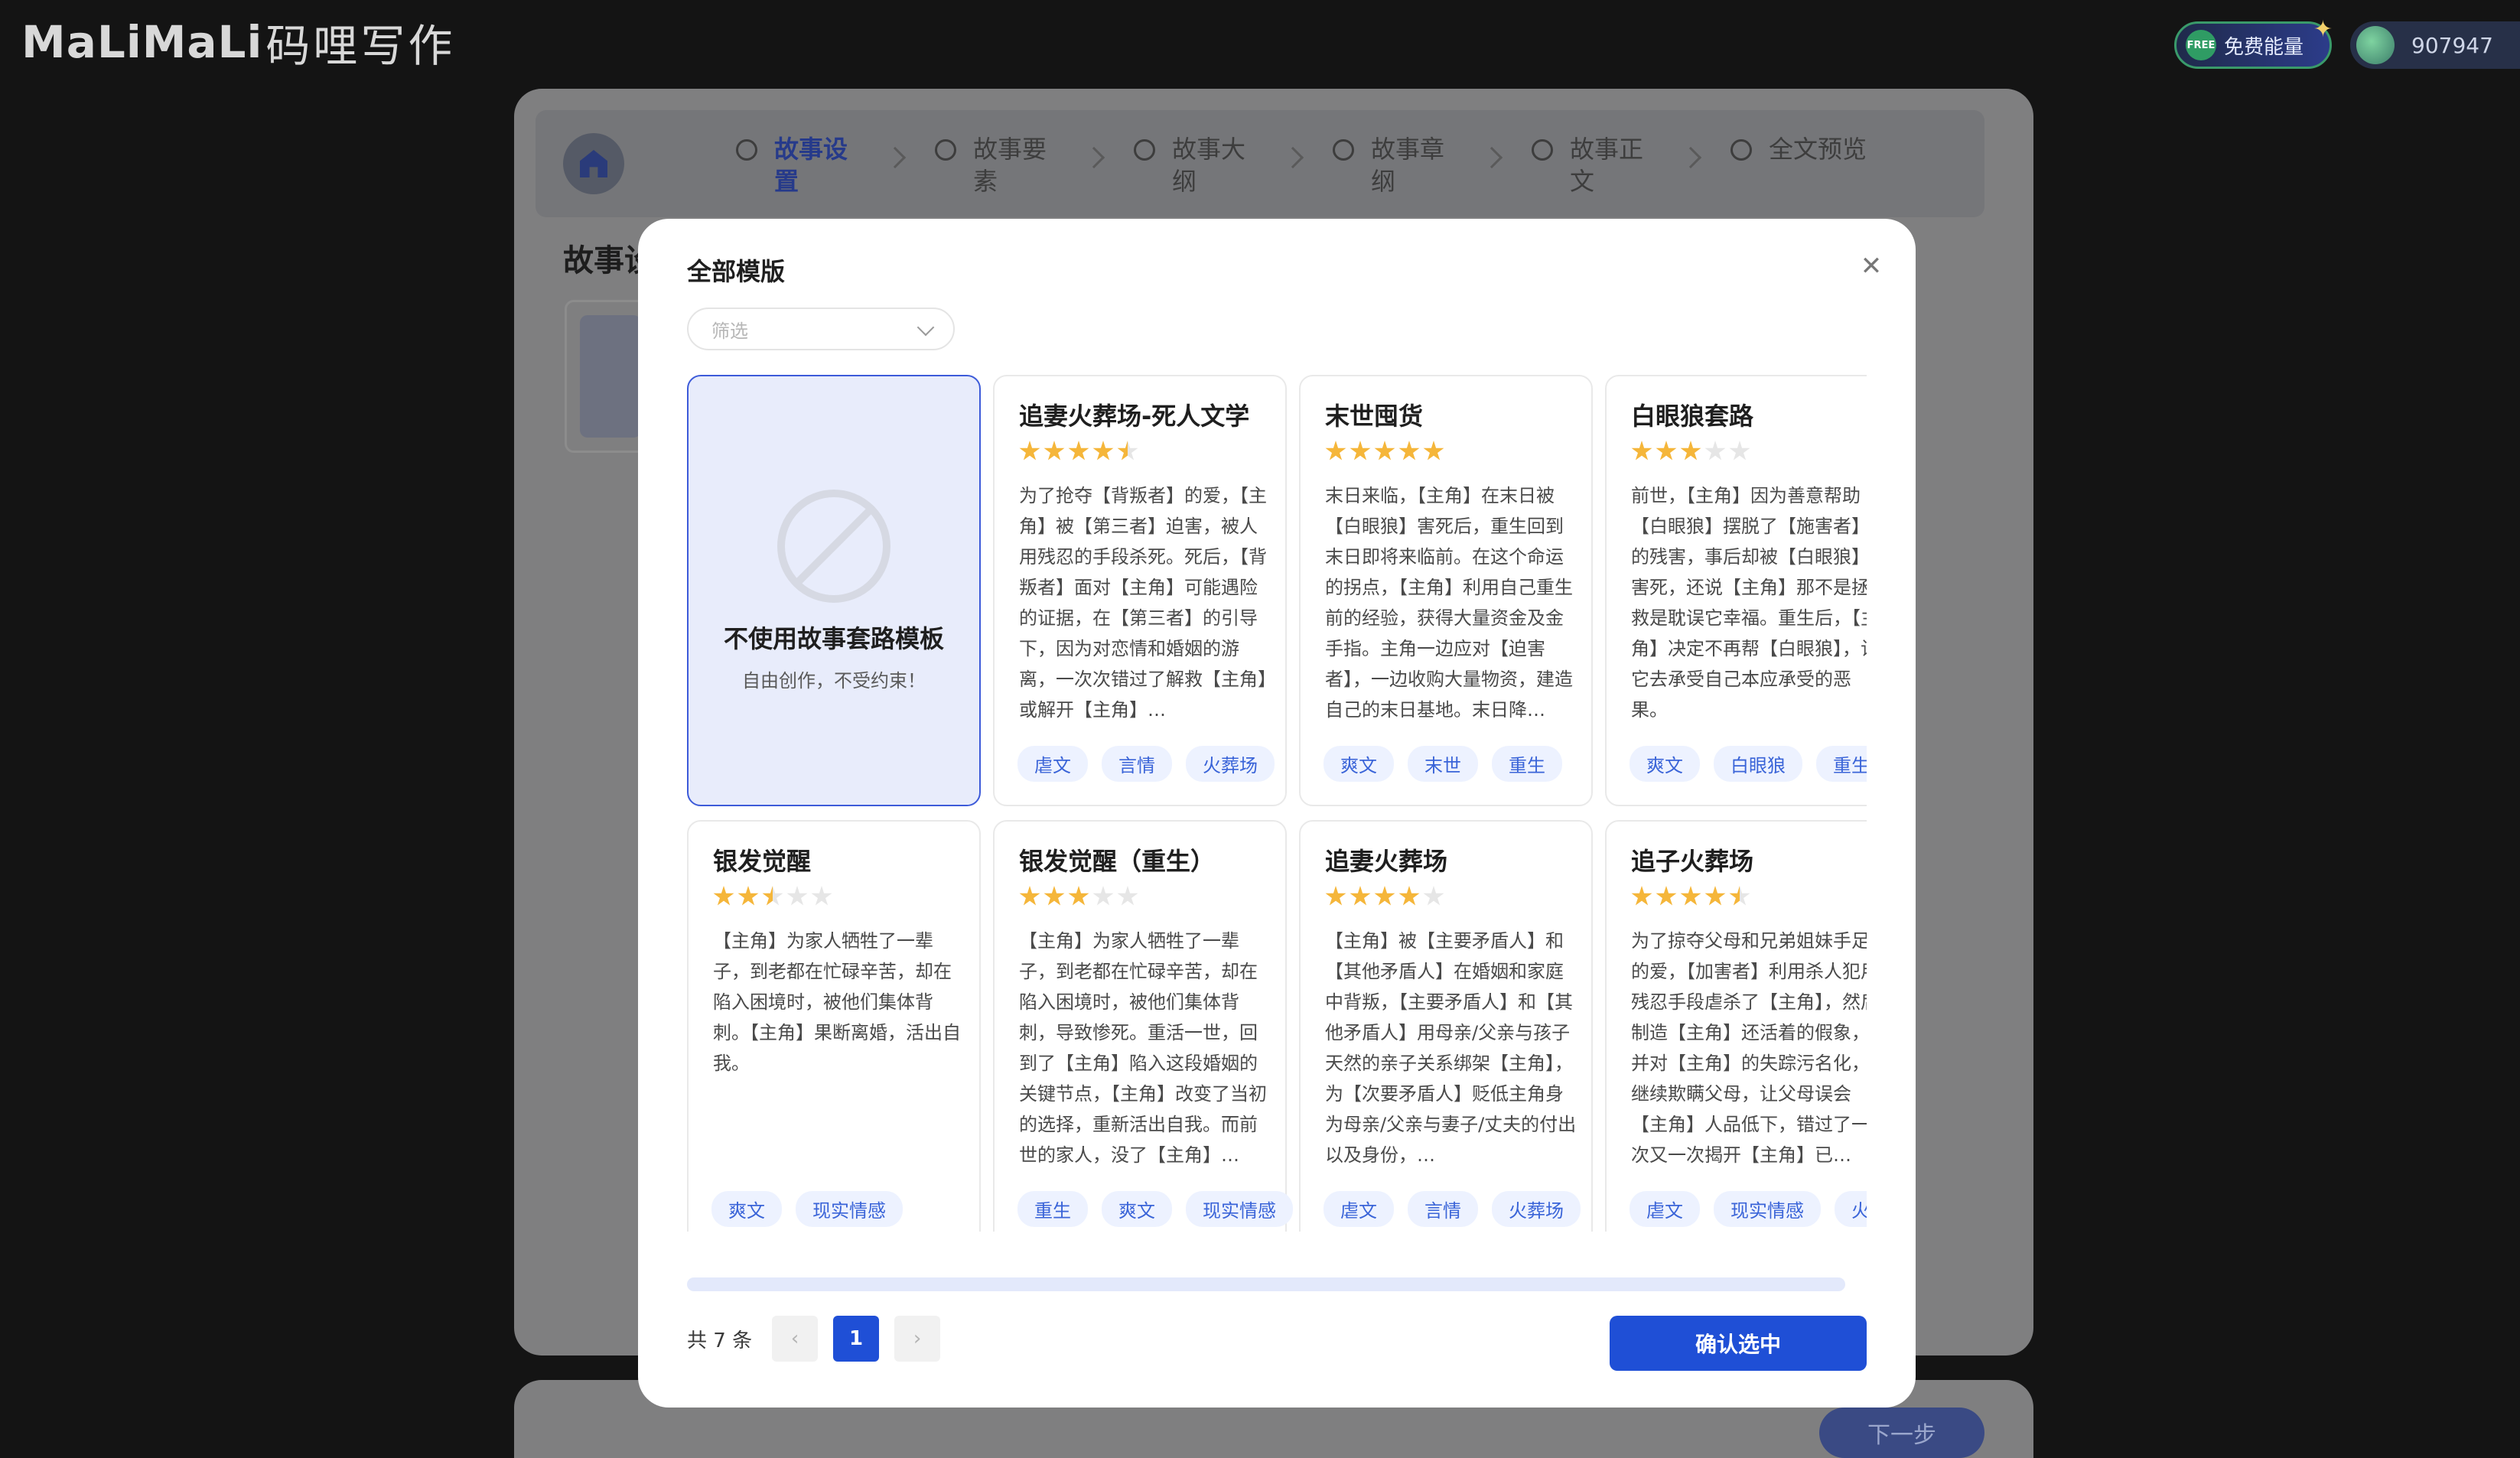 Image resolution: width=2520 pixels, height=1458 pixels. I want to click on template-title: 追妻火葬场-死人文学, so click(1134, 416).